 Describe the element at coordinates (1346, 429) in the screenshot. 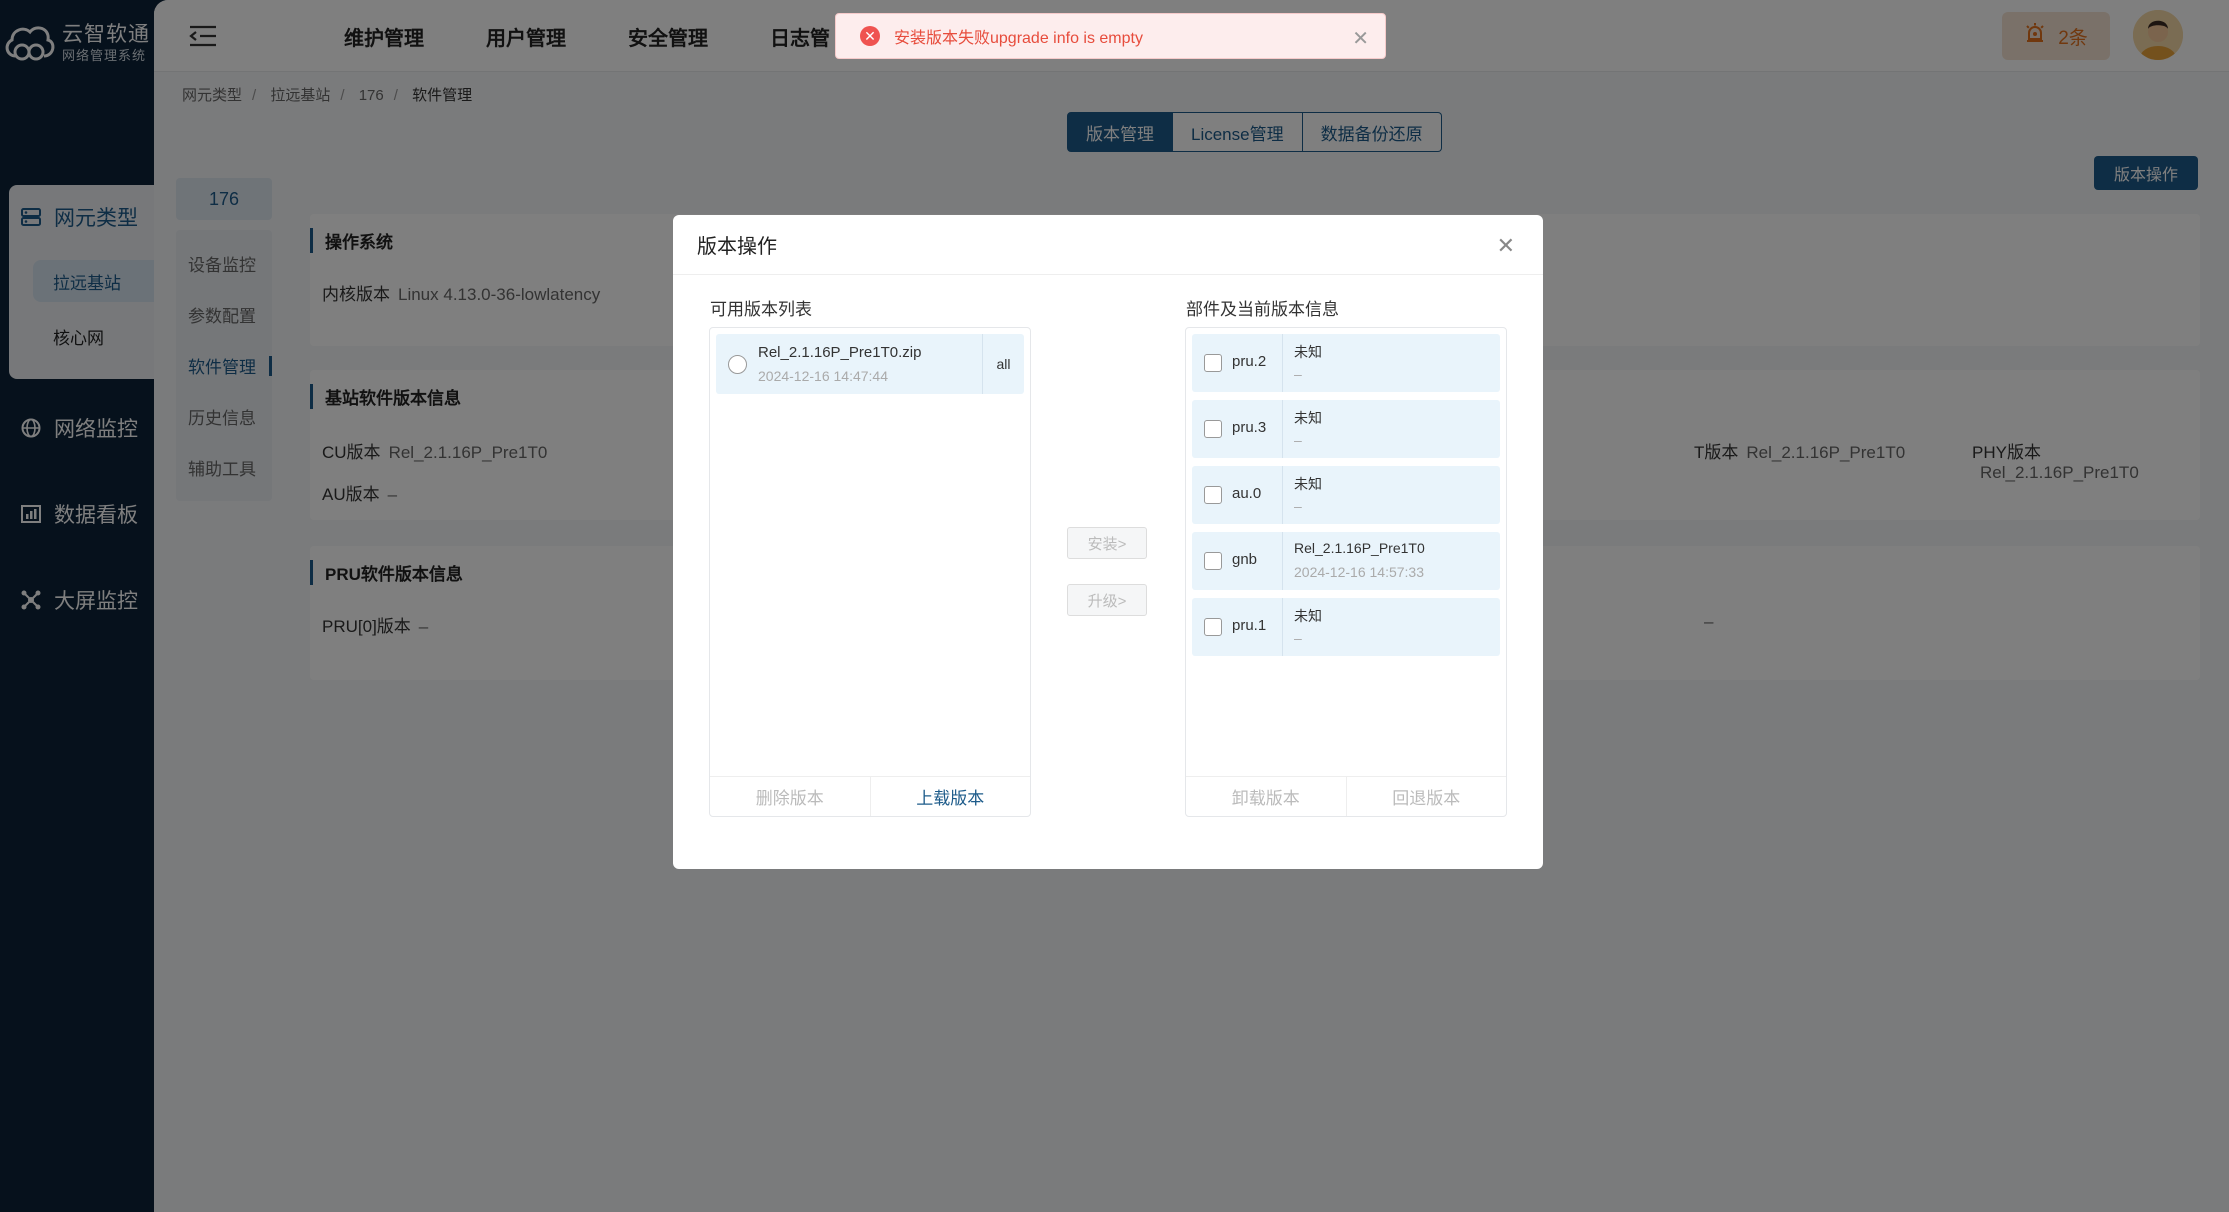

I see `list-item: pru.3 未知 –` at that location.